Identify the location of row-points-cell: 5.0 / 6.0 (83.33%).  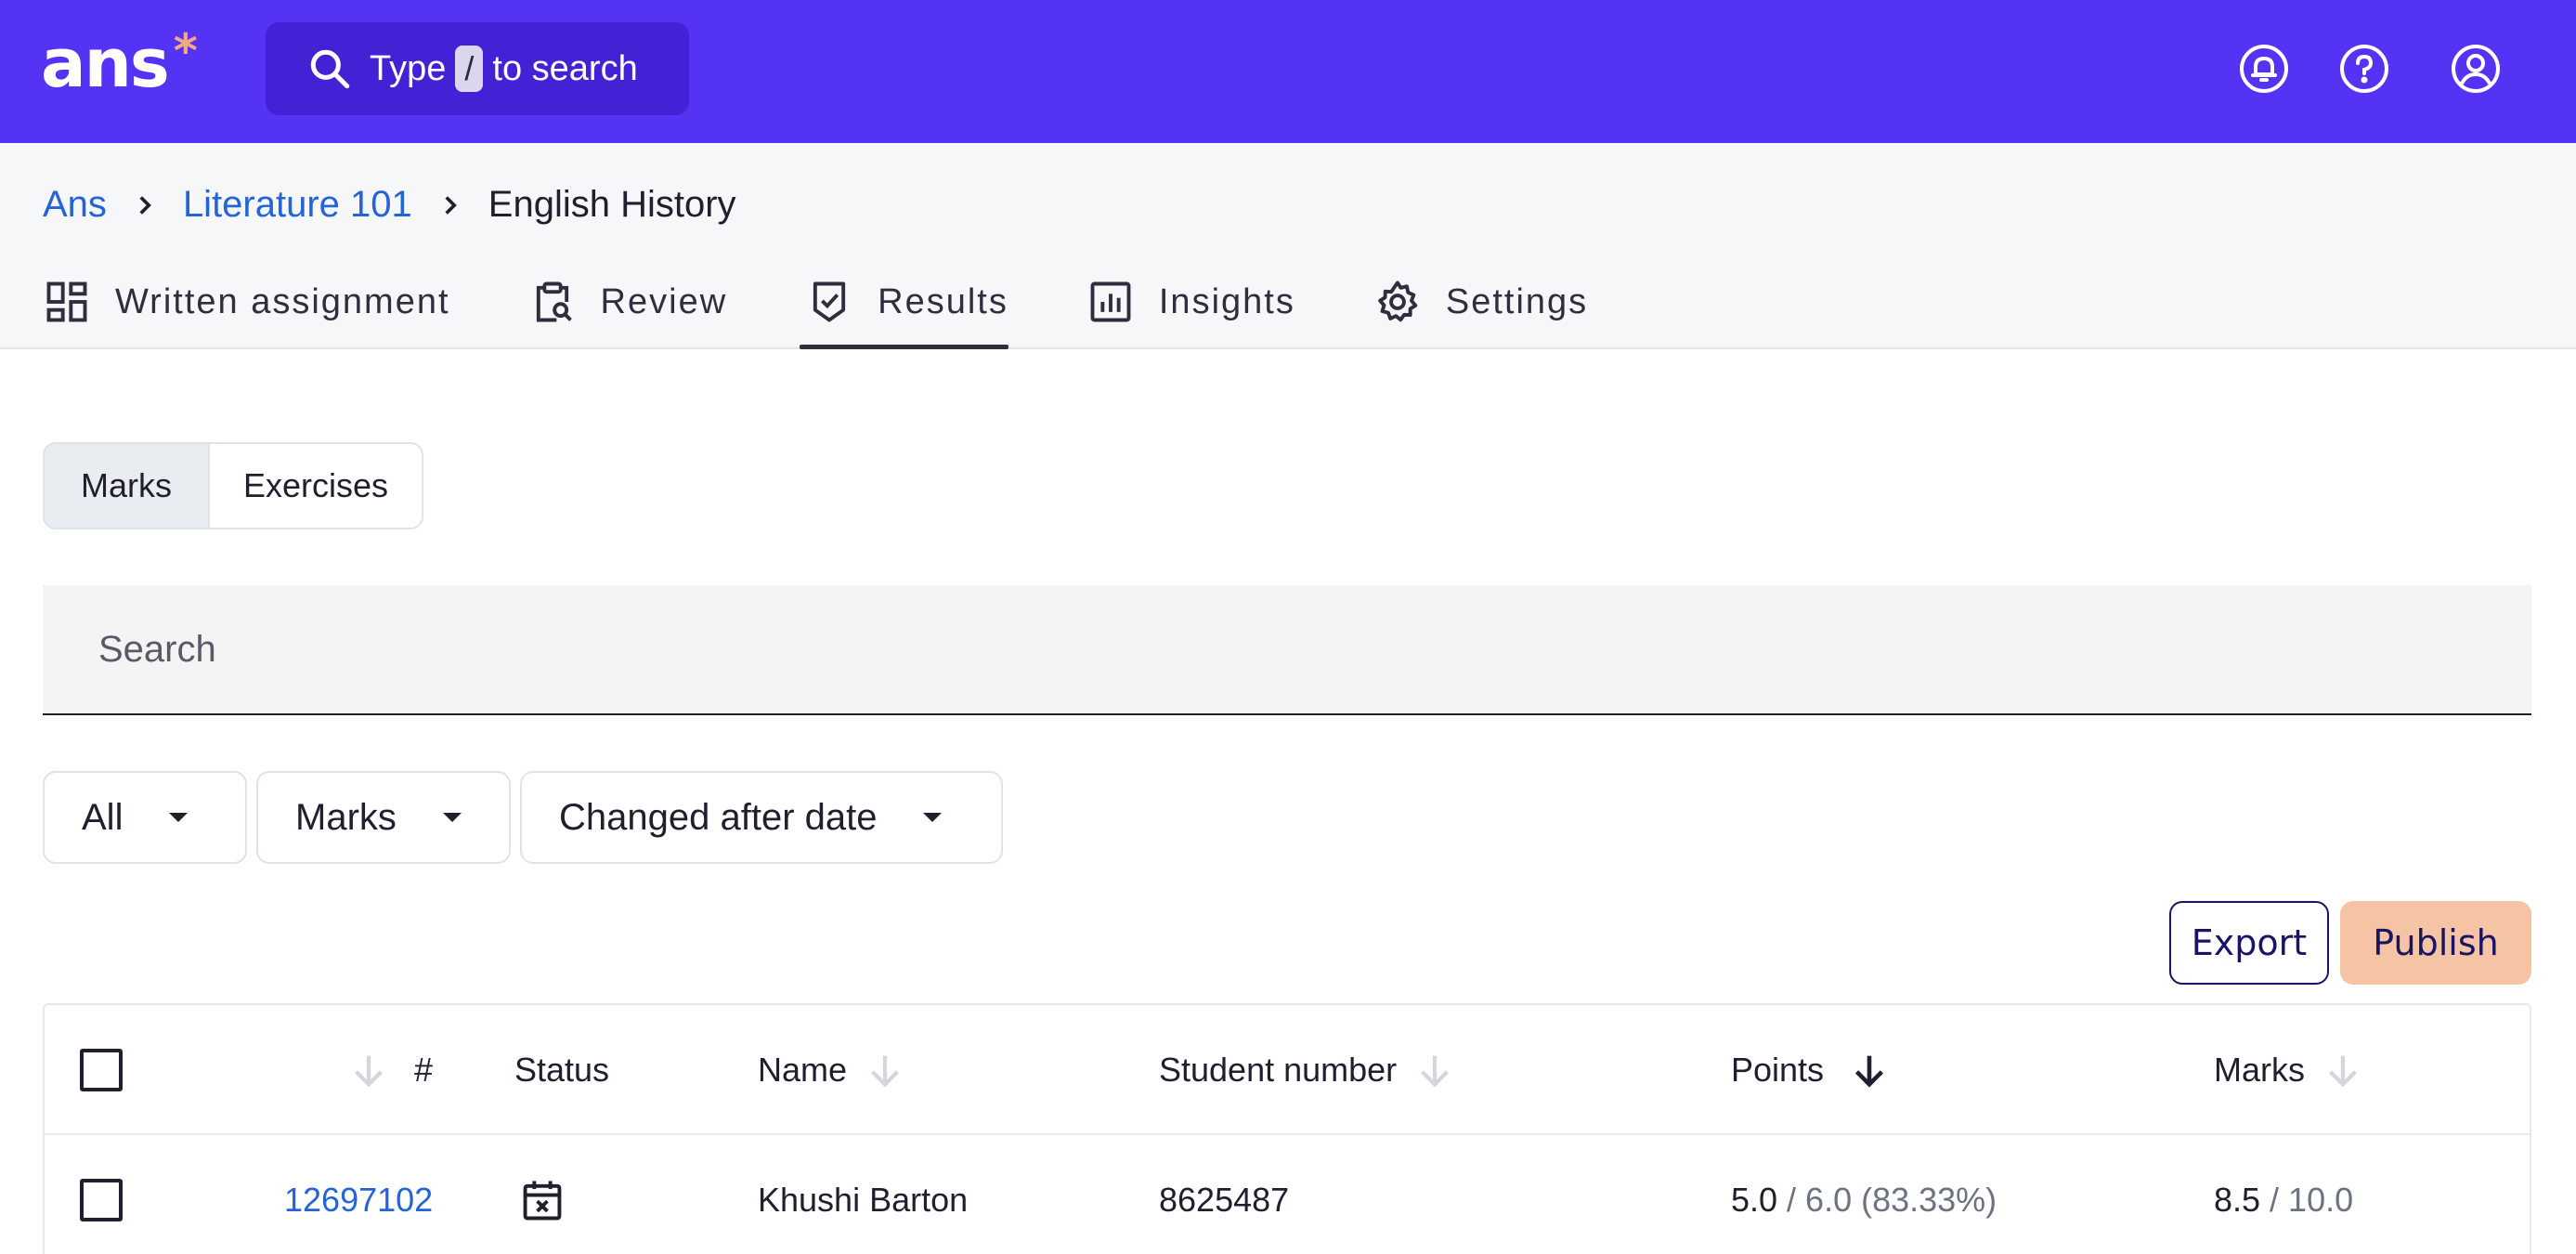
(1864, 1194).